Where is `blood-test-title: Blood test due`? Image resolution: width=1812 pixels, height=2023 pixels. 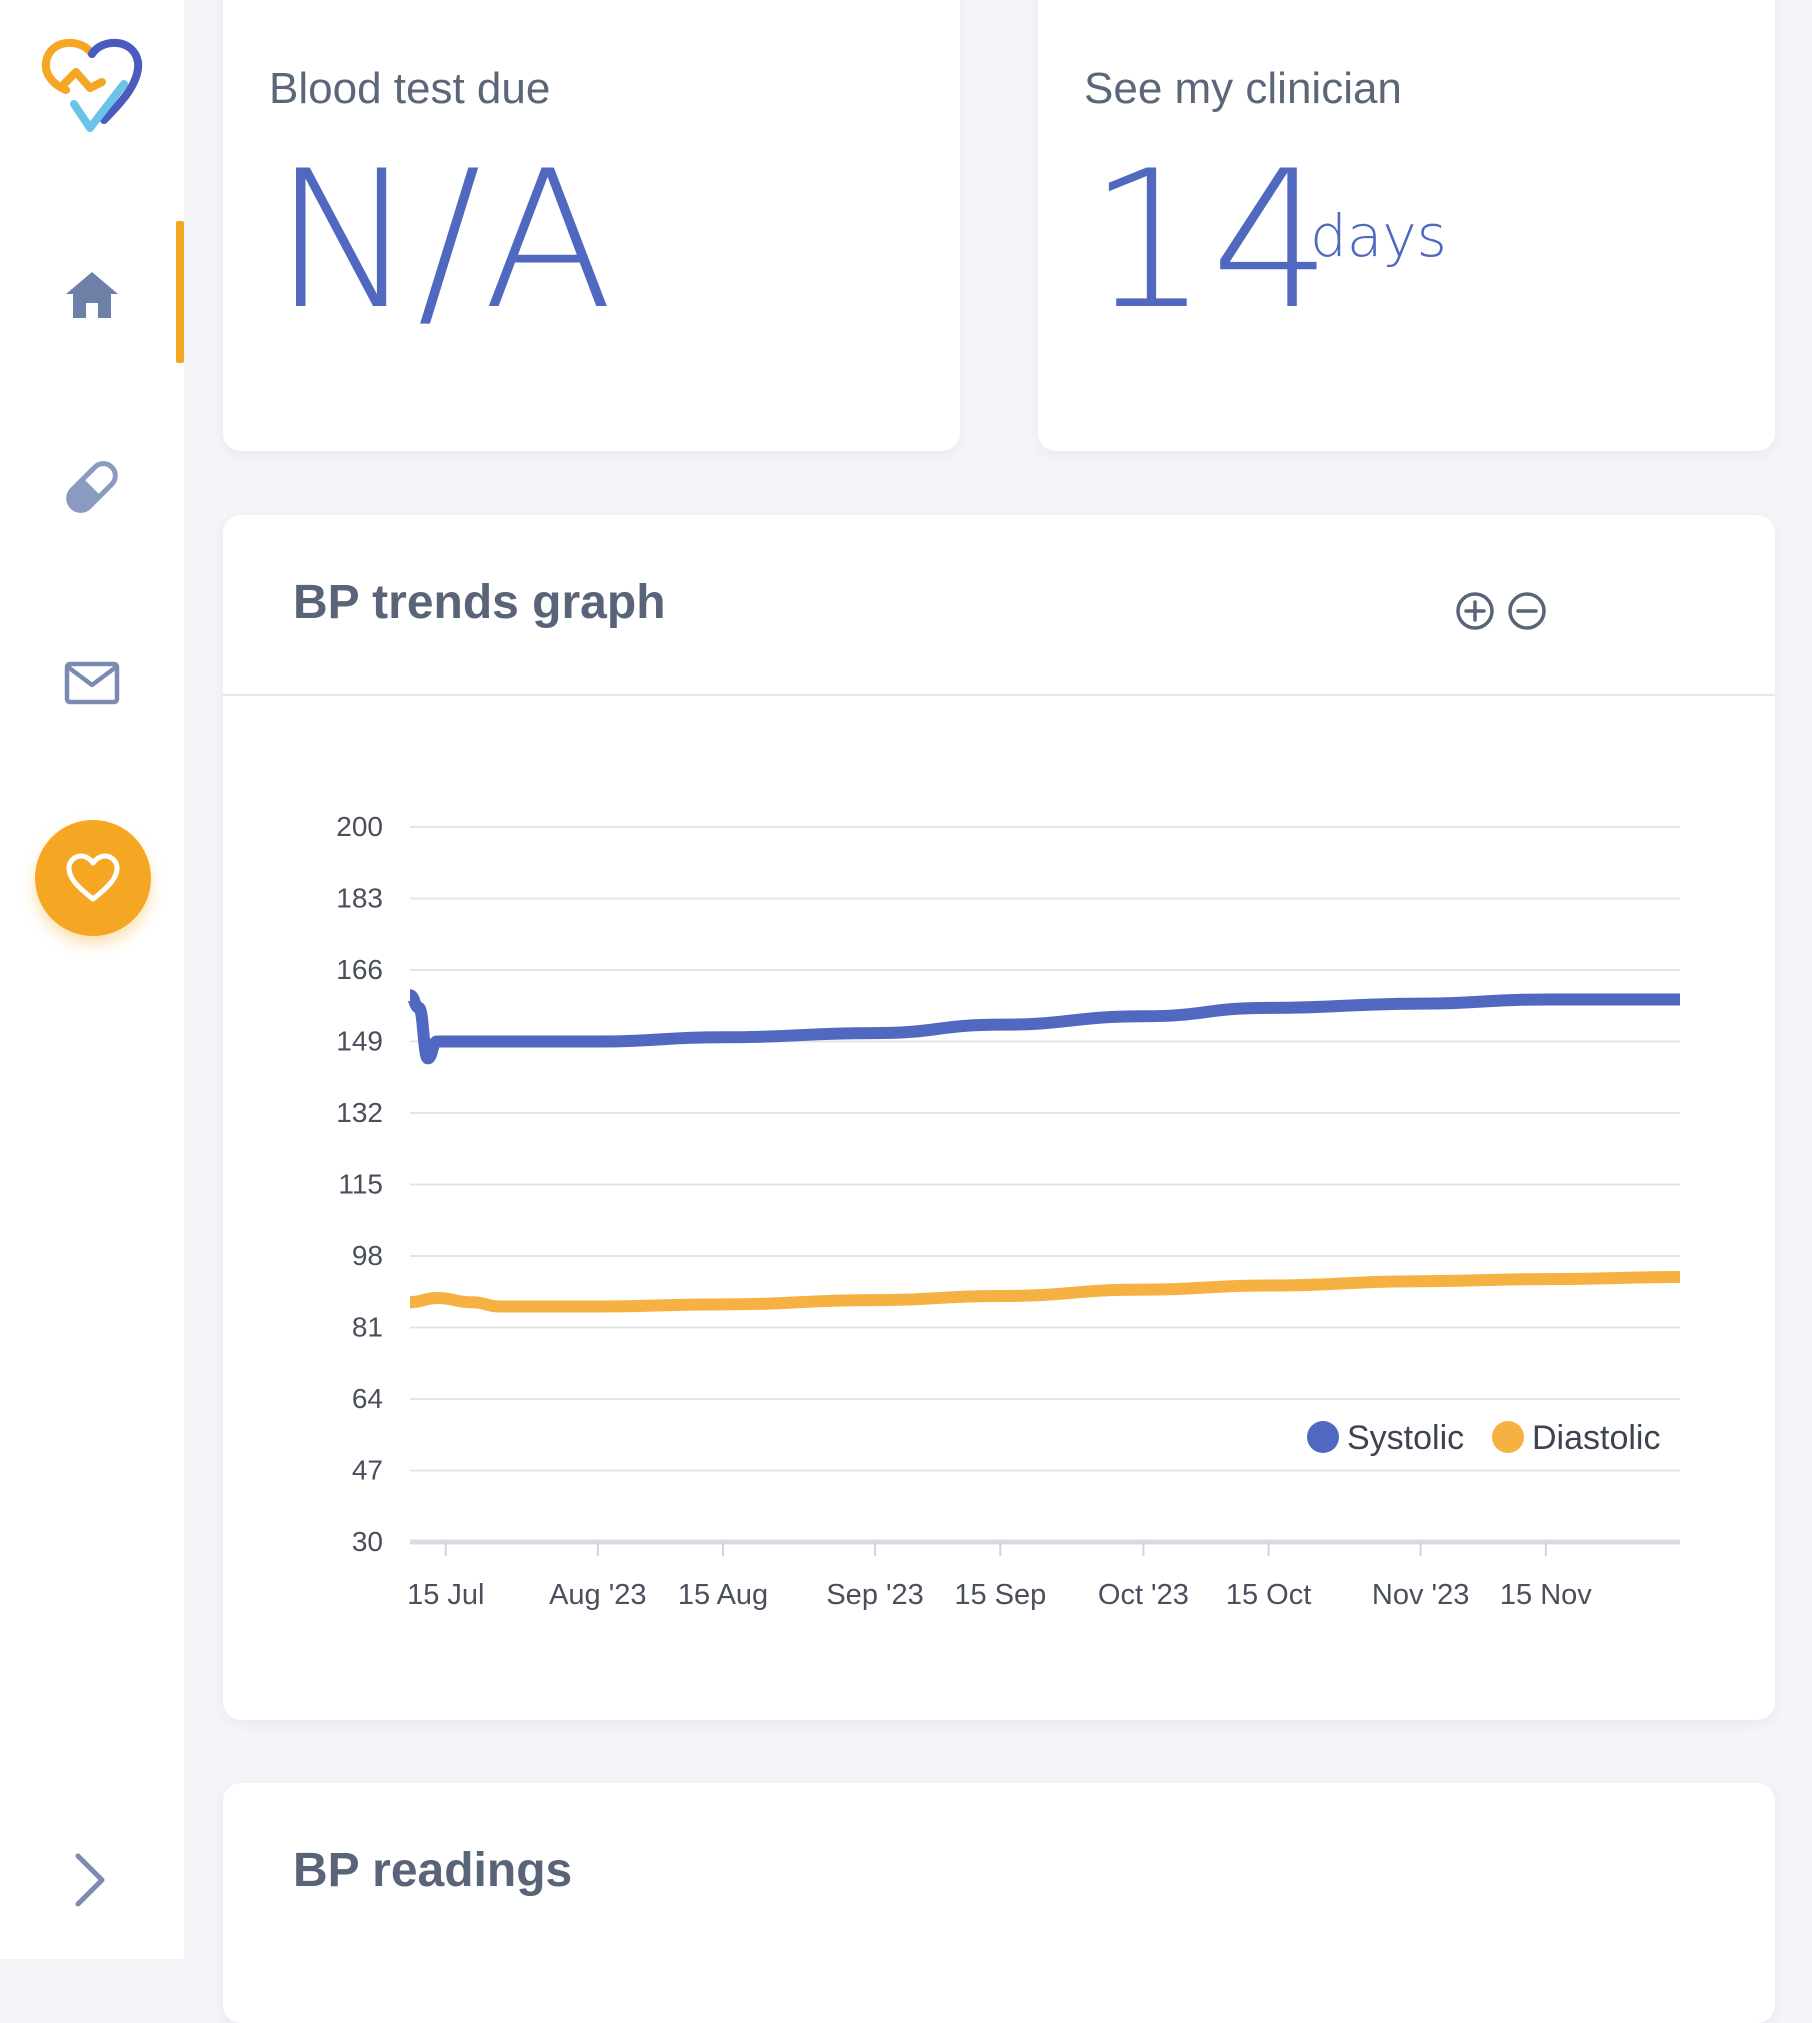 blood-test-title: Blood test due is located at coordinates (410, 88).